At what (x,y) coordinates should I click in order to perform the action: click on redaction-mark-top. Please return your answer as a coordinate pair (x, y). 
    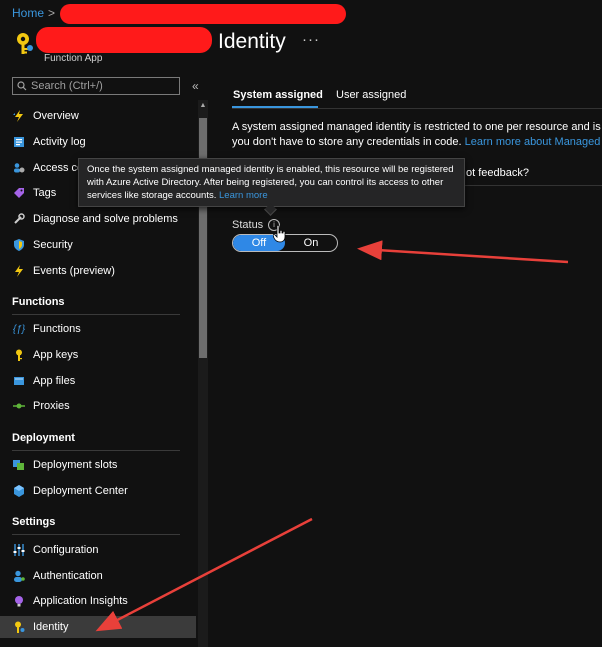
    Looking at the image, I should click on (203, 14).